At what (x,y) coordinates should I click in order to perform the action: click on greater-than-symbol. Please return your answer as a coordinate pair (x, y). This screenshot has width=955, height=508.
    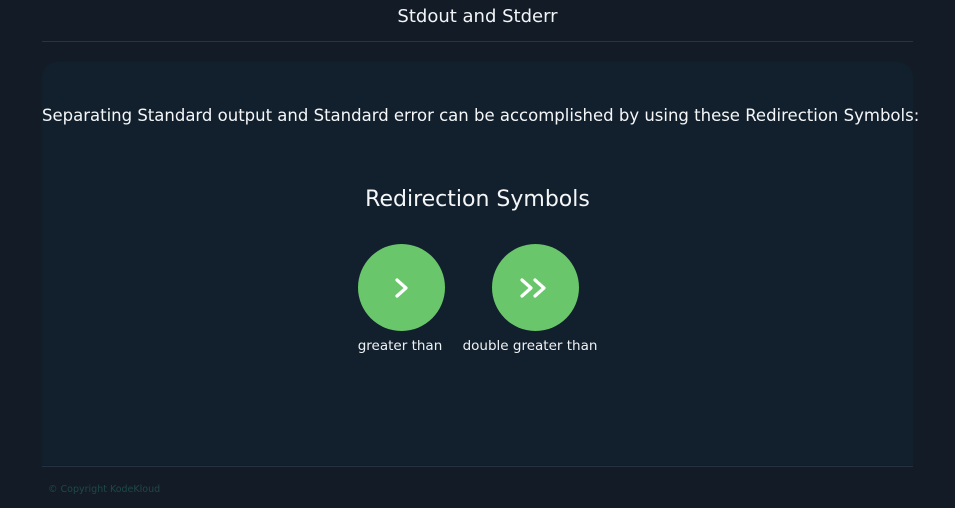
    Looking at the image, I should click on (401, 287).